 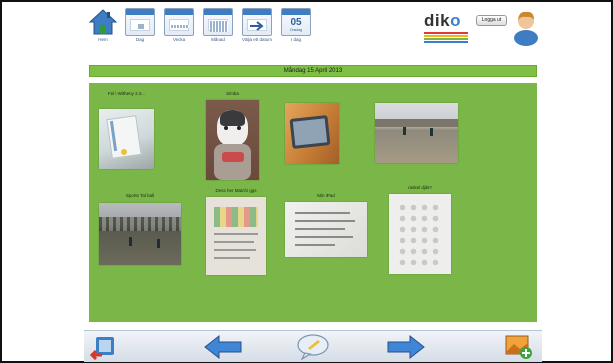 I want to click on month-button: Månad, so click(x=218, y=30).